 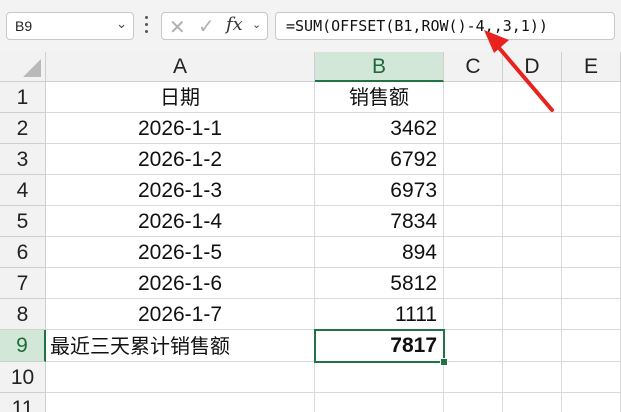 I want to click on cell-a1: 日期, so click(x=180, y=97).